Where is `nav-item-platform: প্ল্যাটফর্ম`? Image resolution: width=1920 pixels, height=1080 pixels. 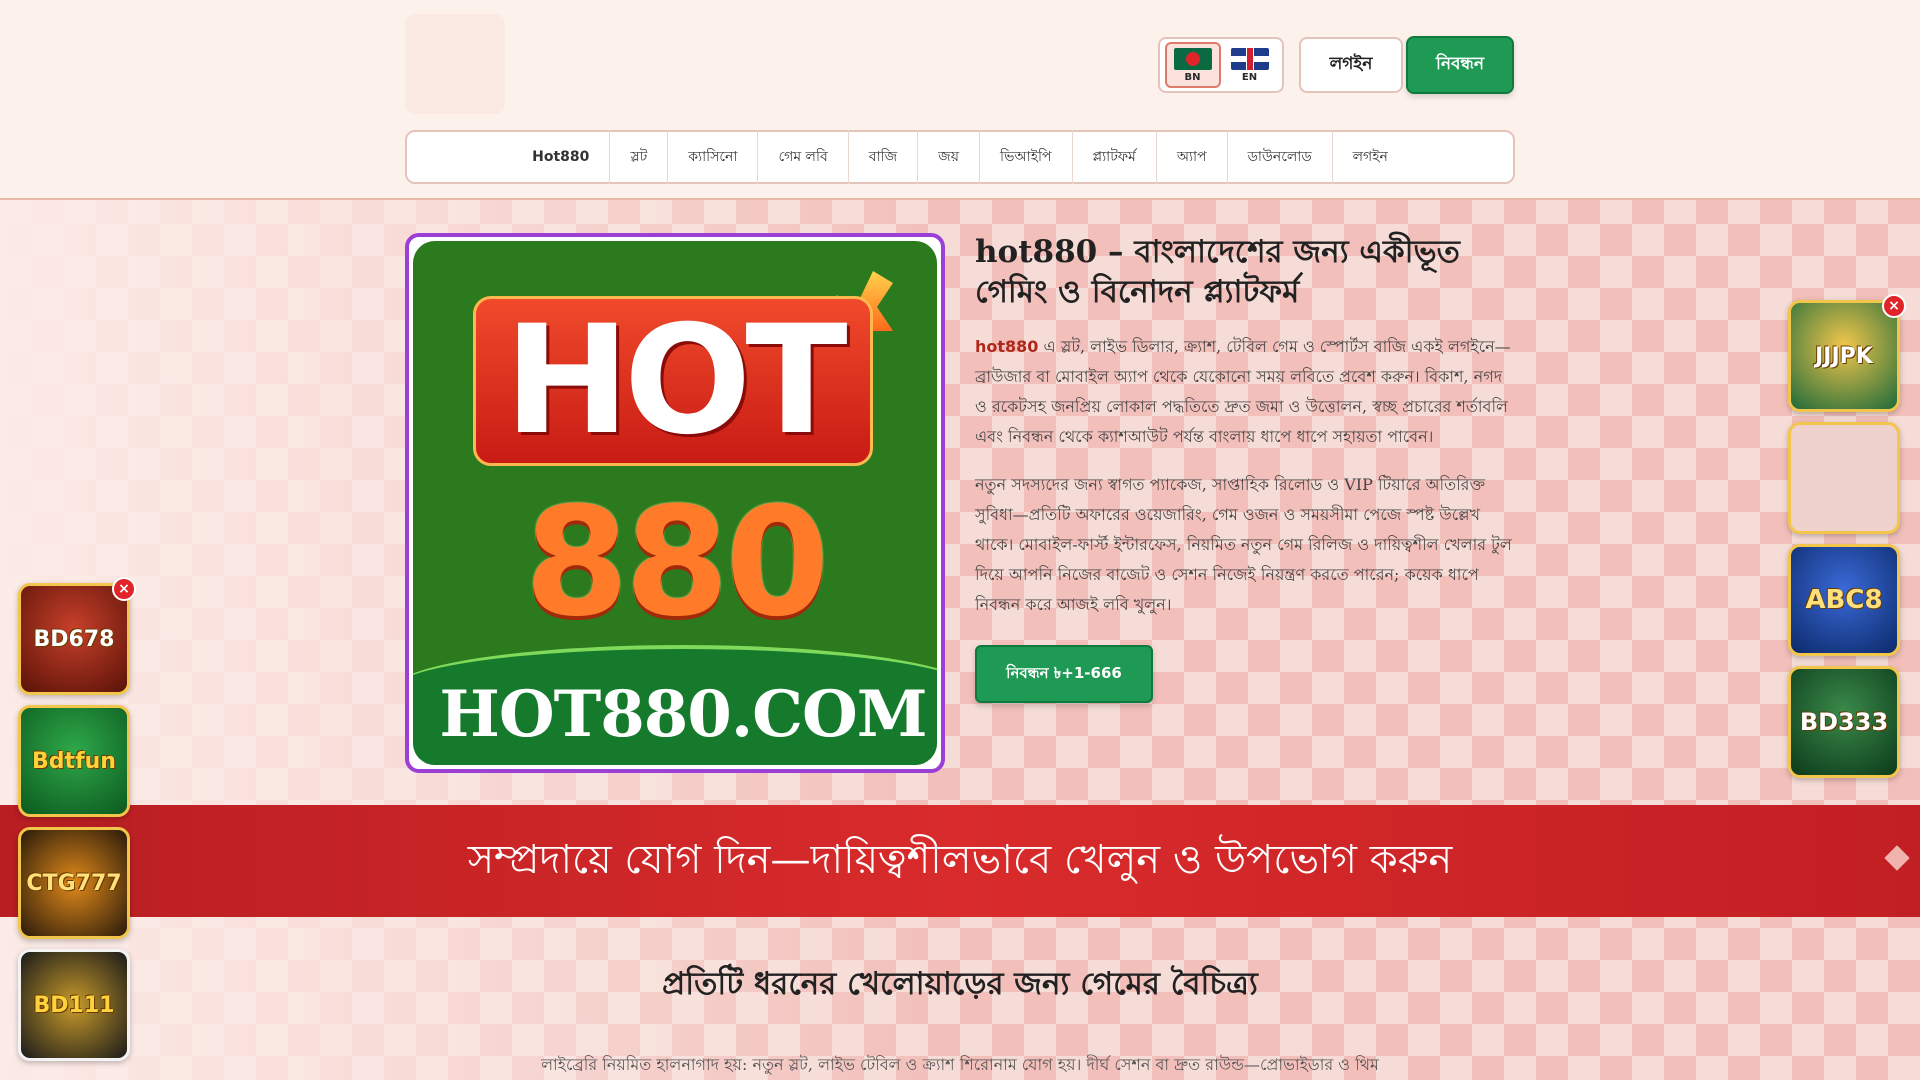
nav-item-platform: প্ল্যাটফর্ম is located at coordinates (1115, 157).